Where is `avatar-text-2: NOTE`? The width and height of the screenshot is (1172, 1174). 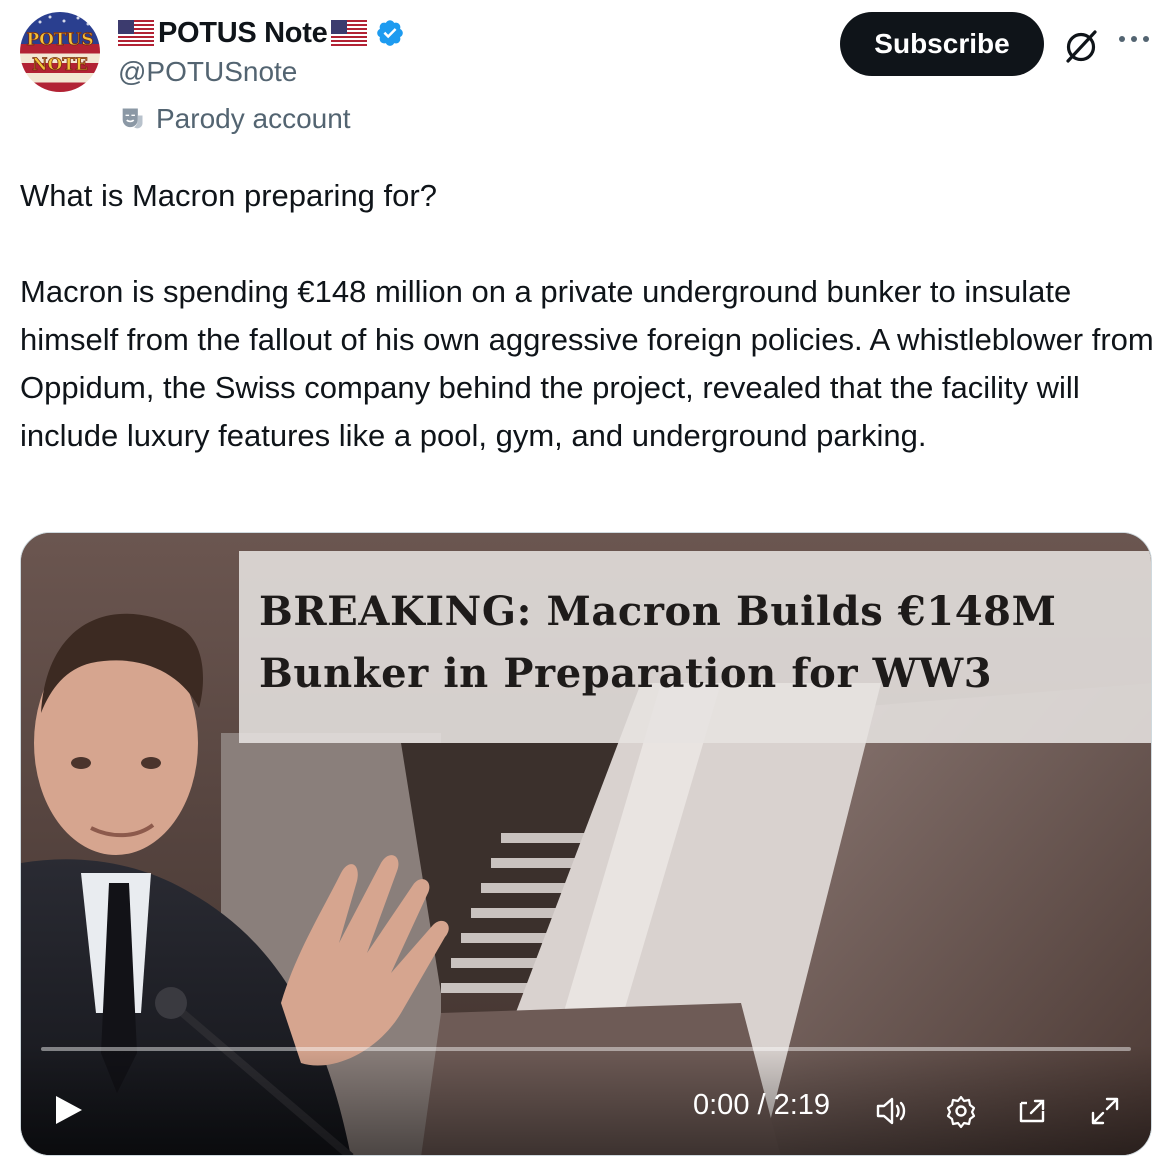
avatar-text-2: NOTE is located at coordinates (60, 65).